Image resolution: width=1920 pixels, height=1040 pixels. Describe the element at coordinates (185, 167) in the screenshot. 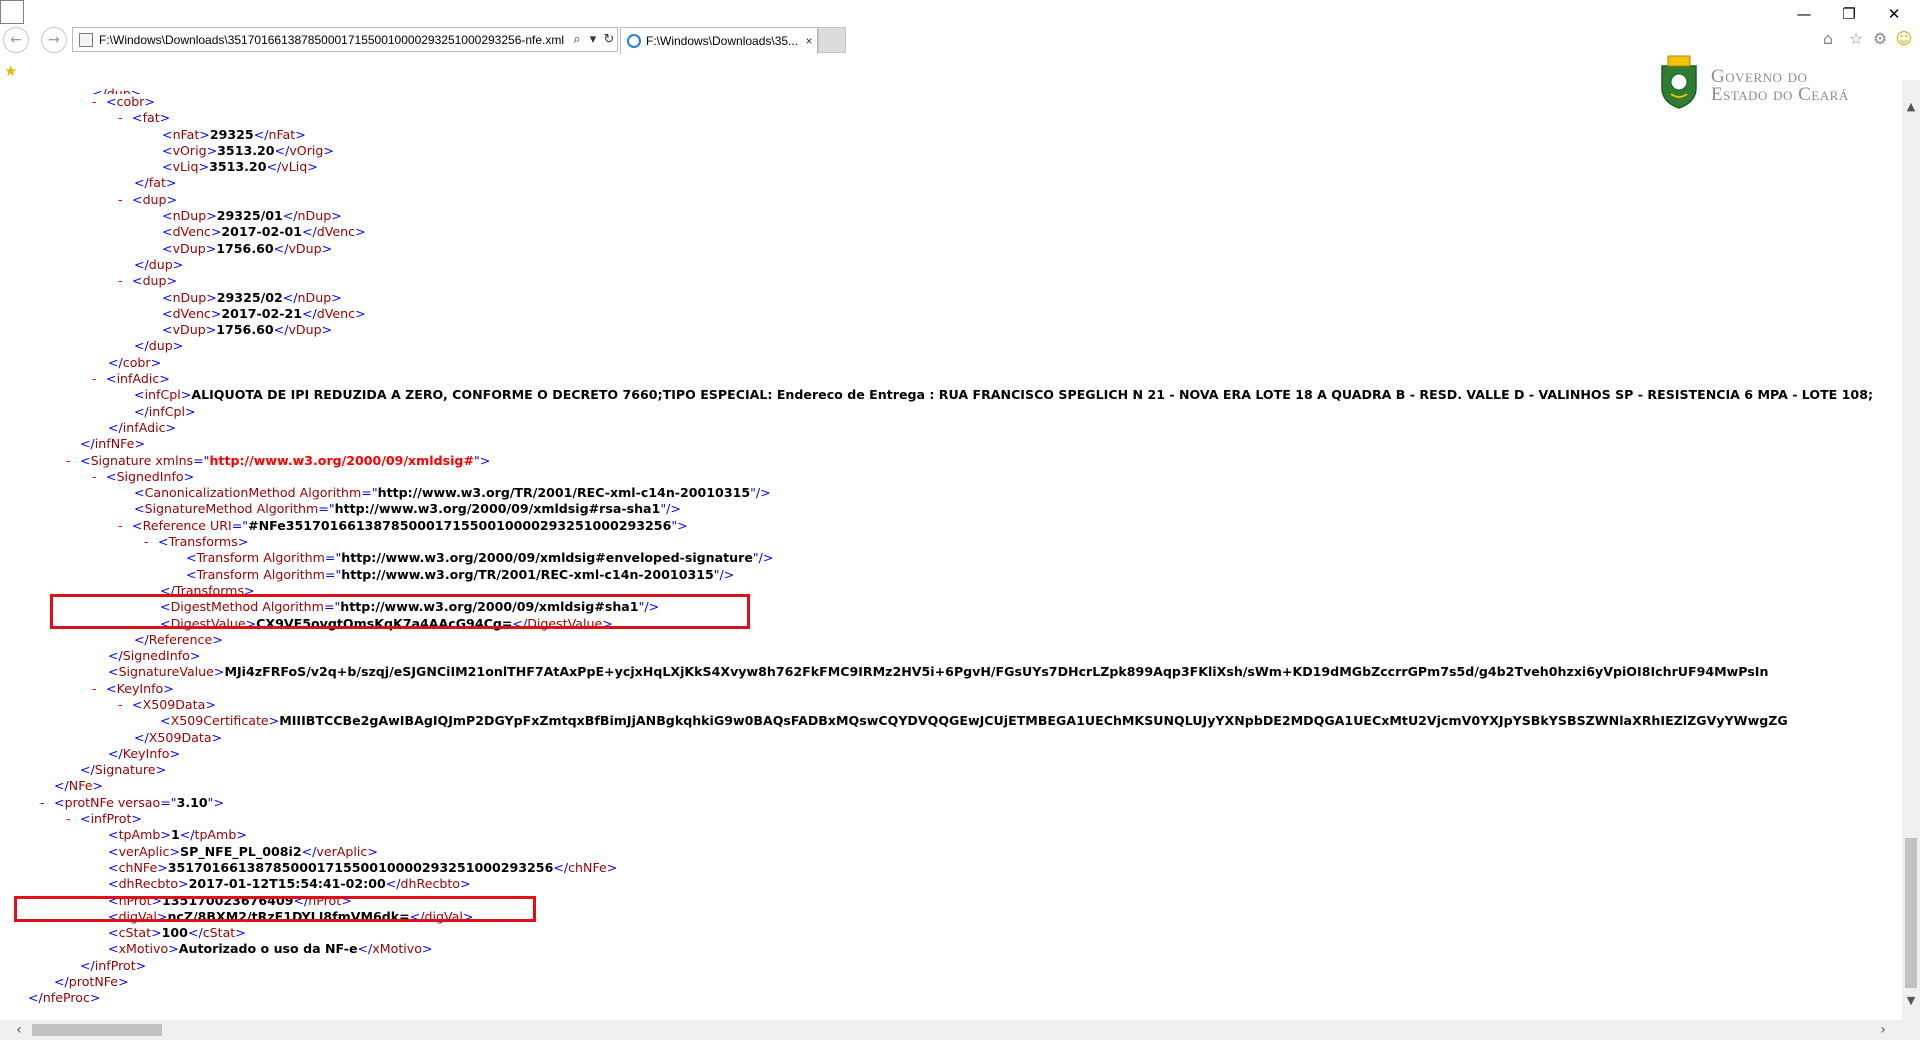

I see `xml-tag: vLiq` at that location.